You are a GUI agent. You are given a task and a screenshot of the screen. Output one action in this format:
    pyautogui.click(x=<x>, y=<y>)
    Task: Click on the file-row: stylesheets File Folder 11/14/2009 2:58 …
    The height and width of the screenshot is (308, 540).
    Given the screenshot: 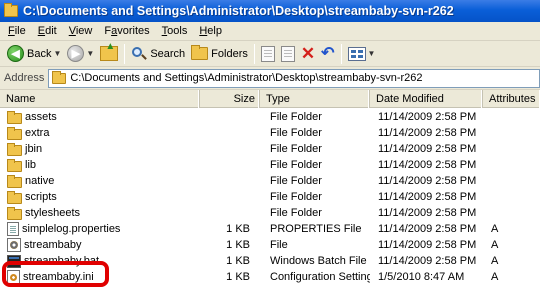 What is the action you would take?
    pyautogui.click(x=270, y=213)
    